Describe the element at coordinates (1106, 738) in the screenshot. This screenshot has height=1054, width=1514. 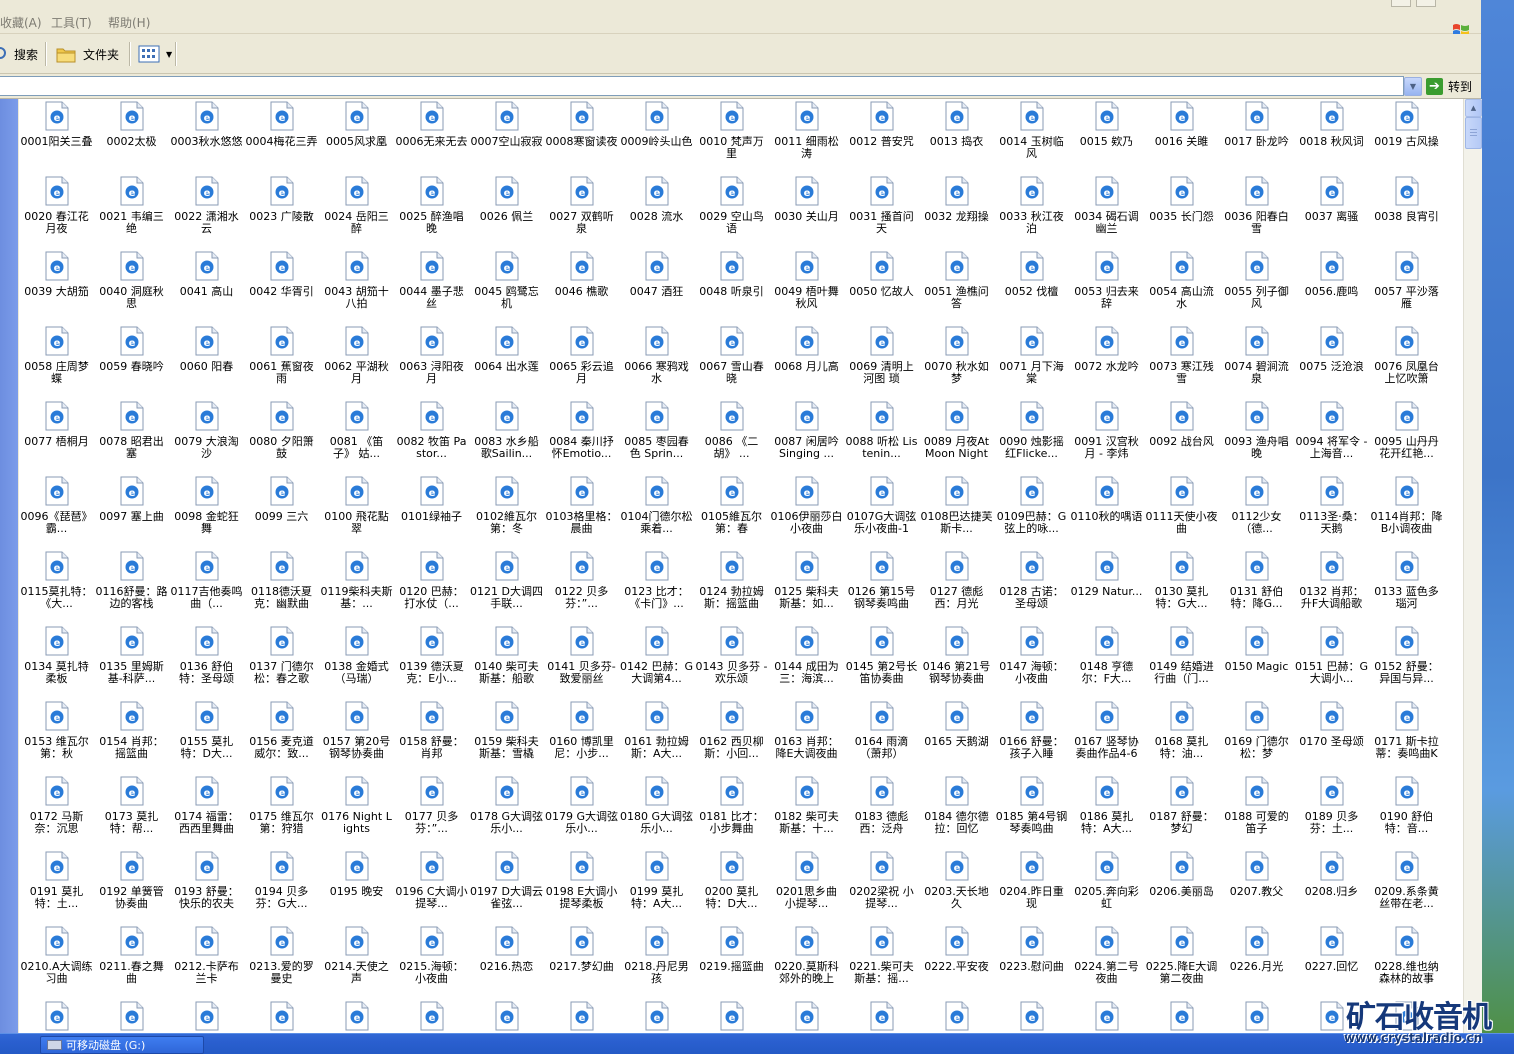
I see `file-item: e 0167 竖琴协奏曲作品4-6` at that location.